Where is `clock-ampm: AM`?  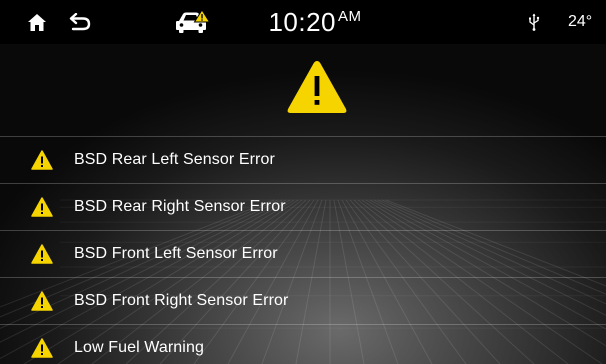 clock-ampm: AM is located at coordinates (350, 16).